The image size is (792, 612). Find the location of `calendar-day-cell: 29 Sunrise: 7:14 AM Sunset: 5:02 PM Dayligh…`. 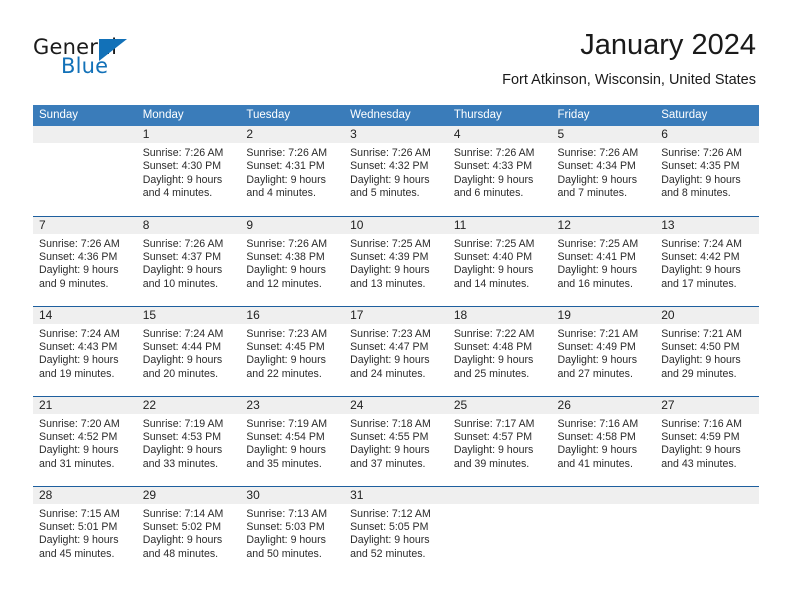

calendar-day-cell: 29 Sunrise: 7:14 AM Sunset: 5:02 PM Dayligh… is located at coordinates (188, 531).